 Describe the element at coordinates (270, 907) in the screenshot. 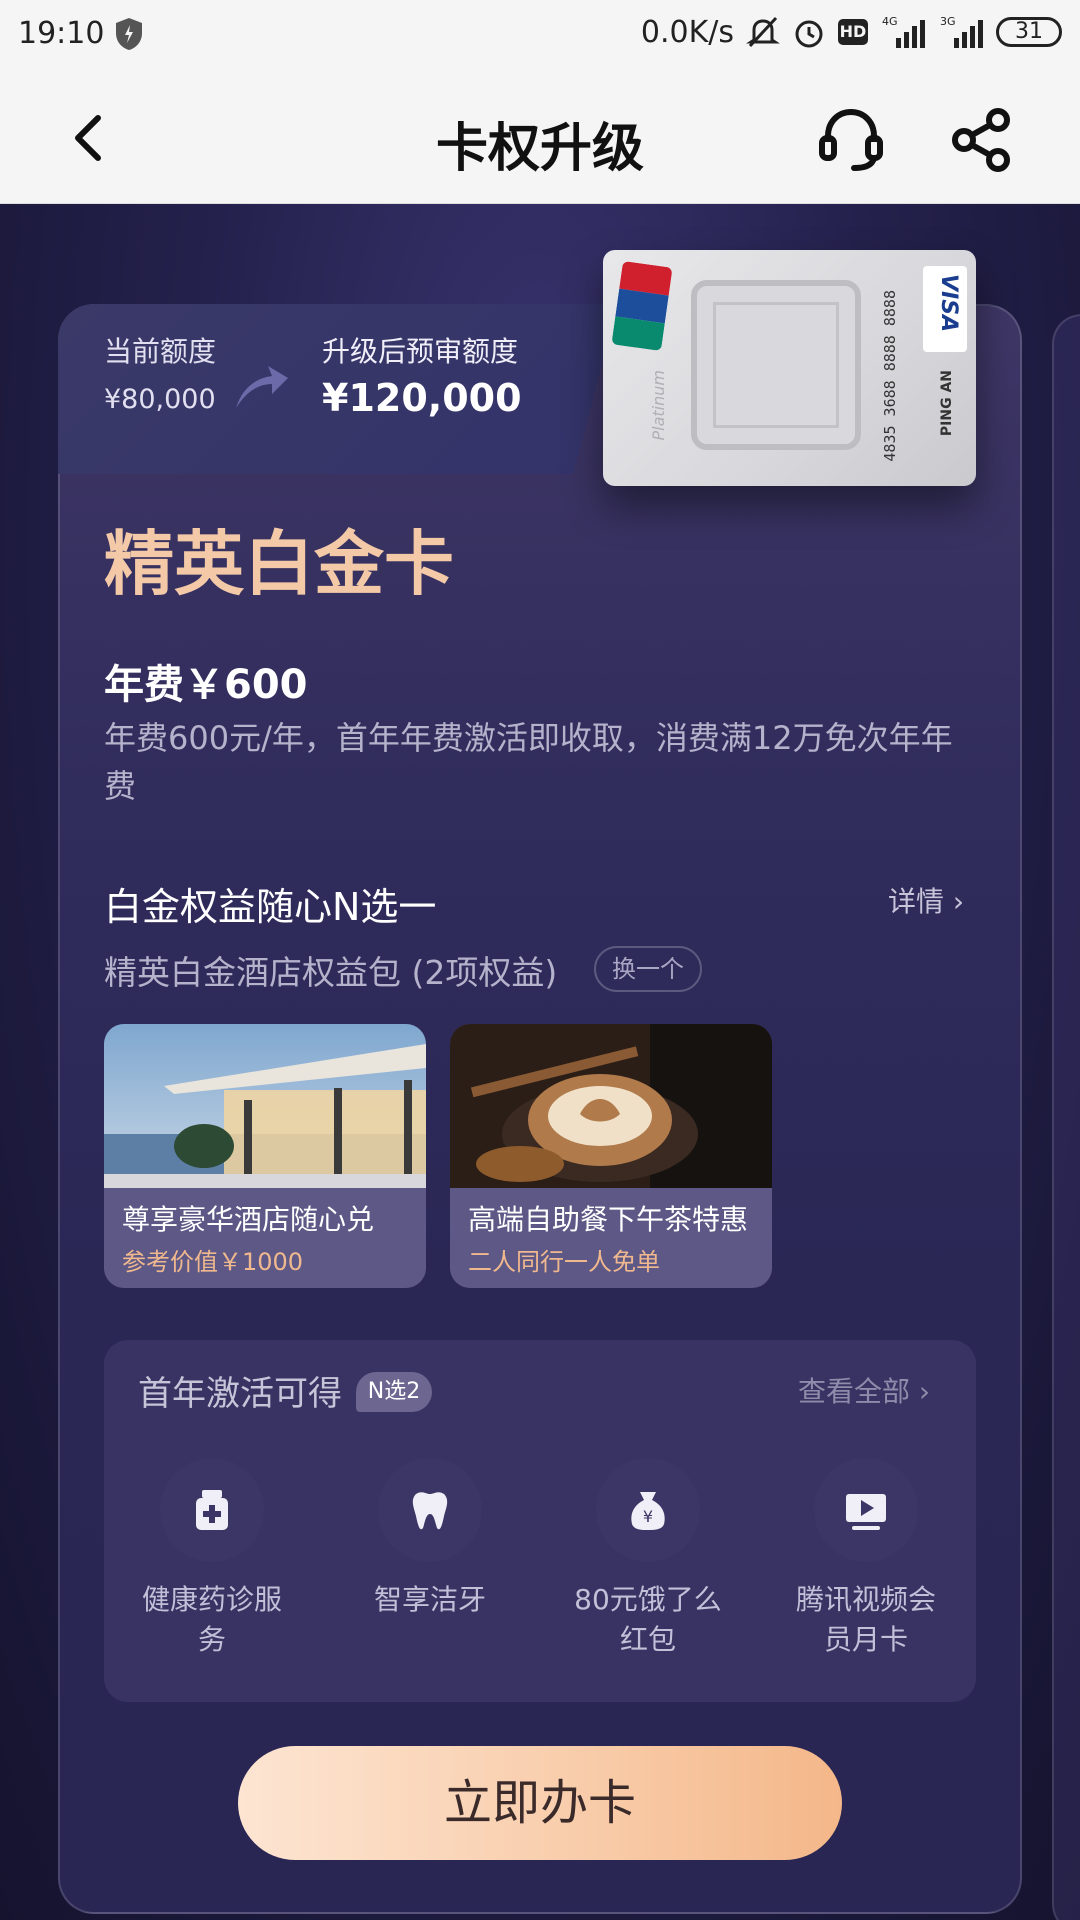

I see `benefit-title: 白金权益随心N选一` at that location.